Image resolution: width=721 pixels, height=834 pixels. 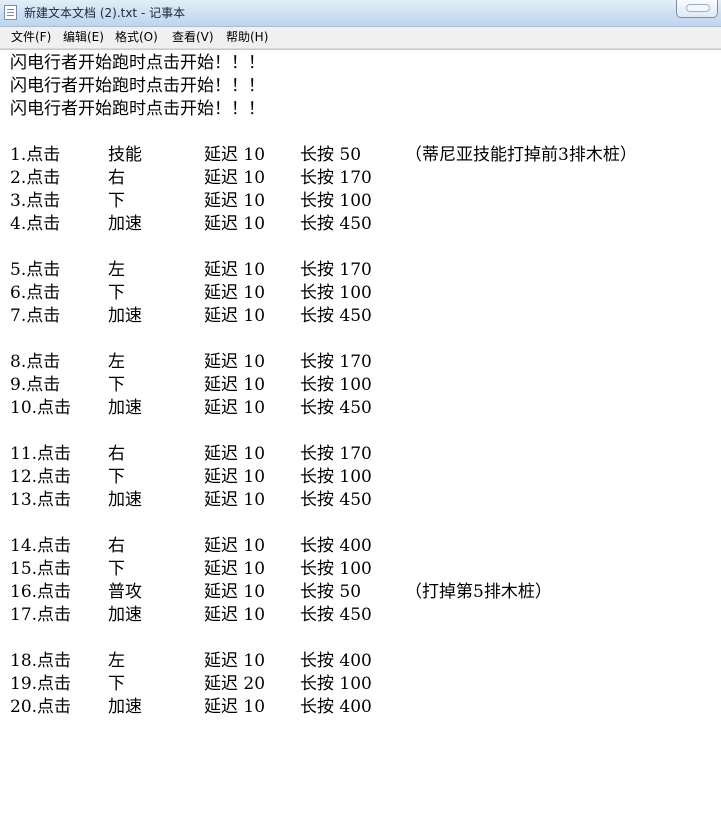 I want to click on step-line: 10.点击 加速 延迟 10 长按 450, so click(x=191, y=408).